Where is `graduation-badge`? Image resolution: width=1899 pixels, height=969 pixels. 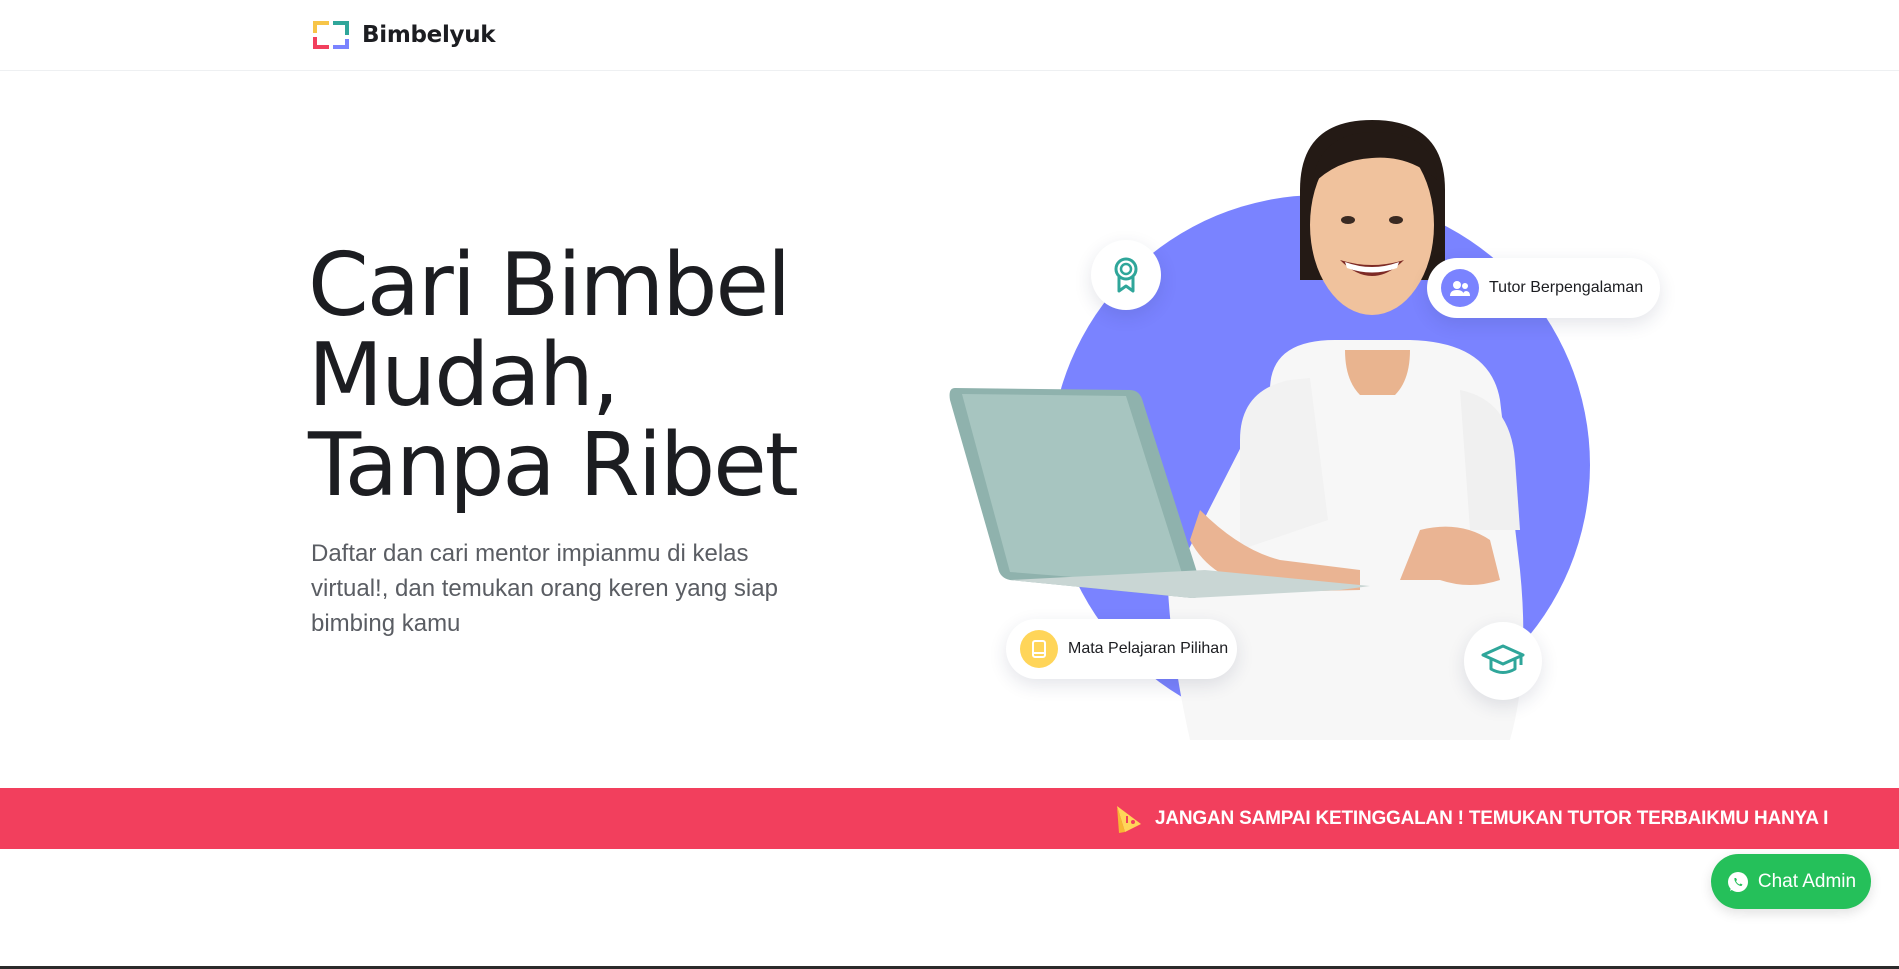 graduation-badge is located at coordinates (1503, 661).